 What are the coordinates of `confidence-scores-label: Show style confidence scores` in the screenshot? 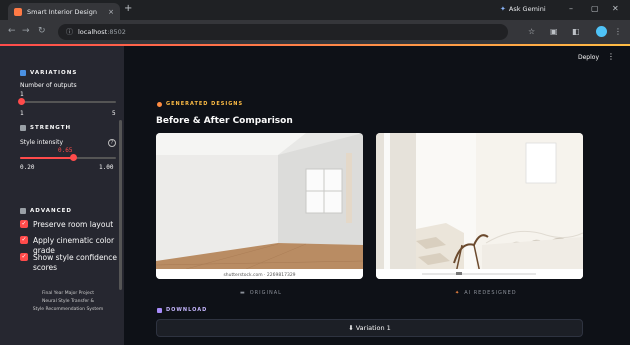 It's located at (75, 262).